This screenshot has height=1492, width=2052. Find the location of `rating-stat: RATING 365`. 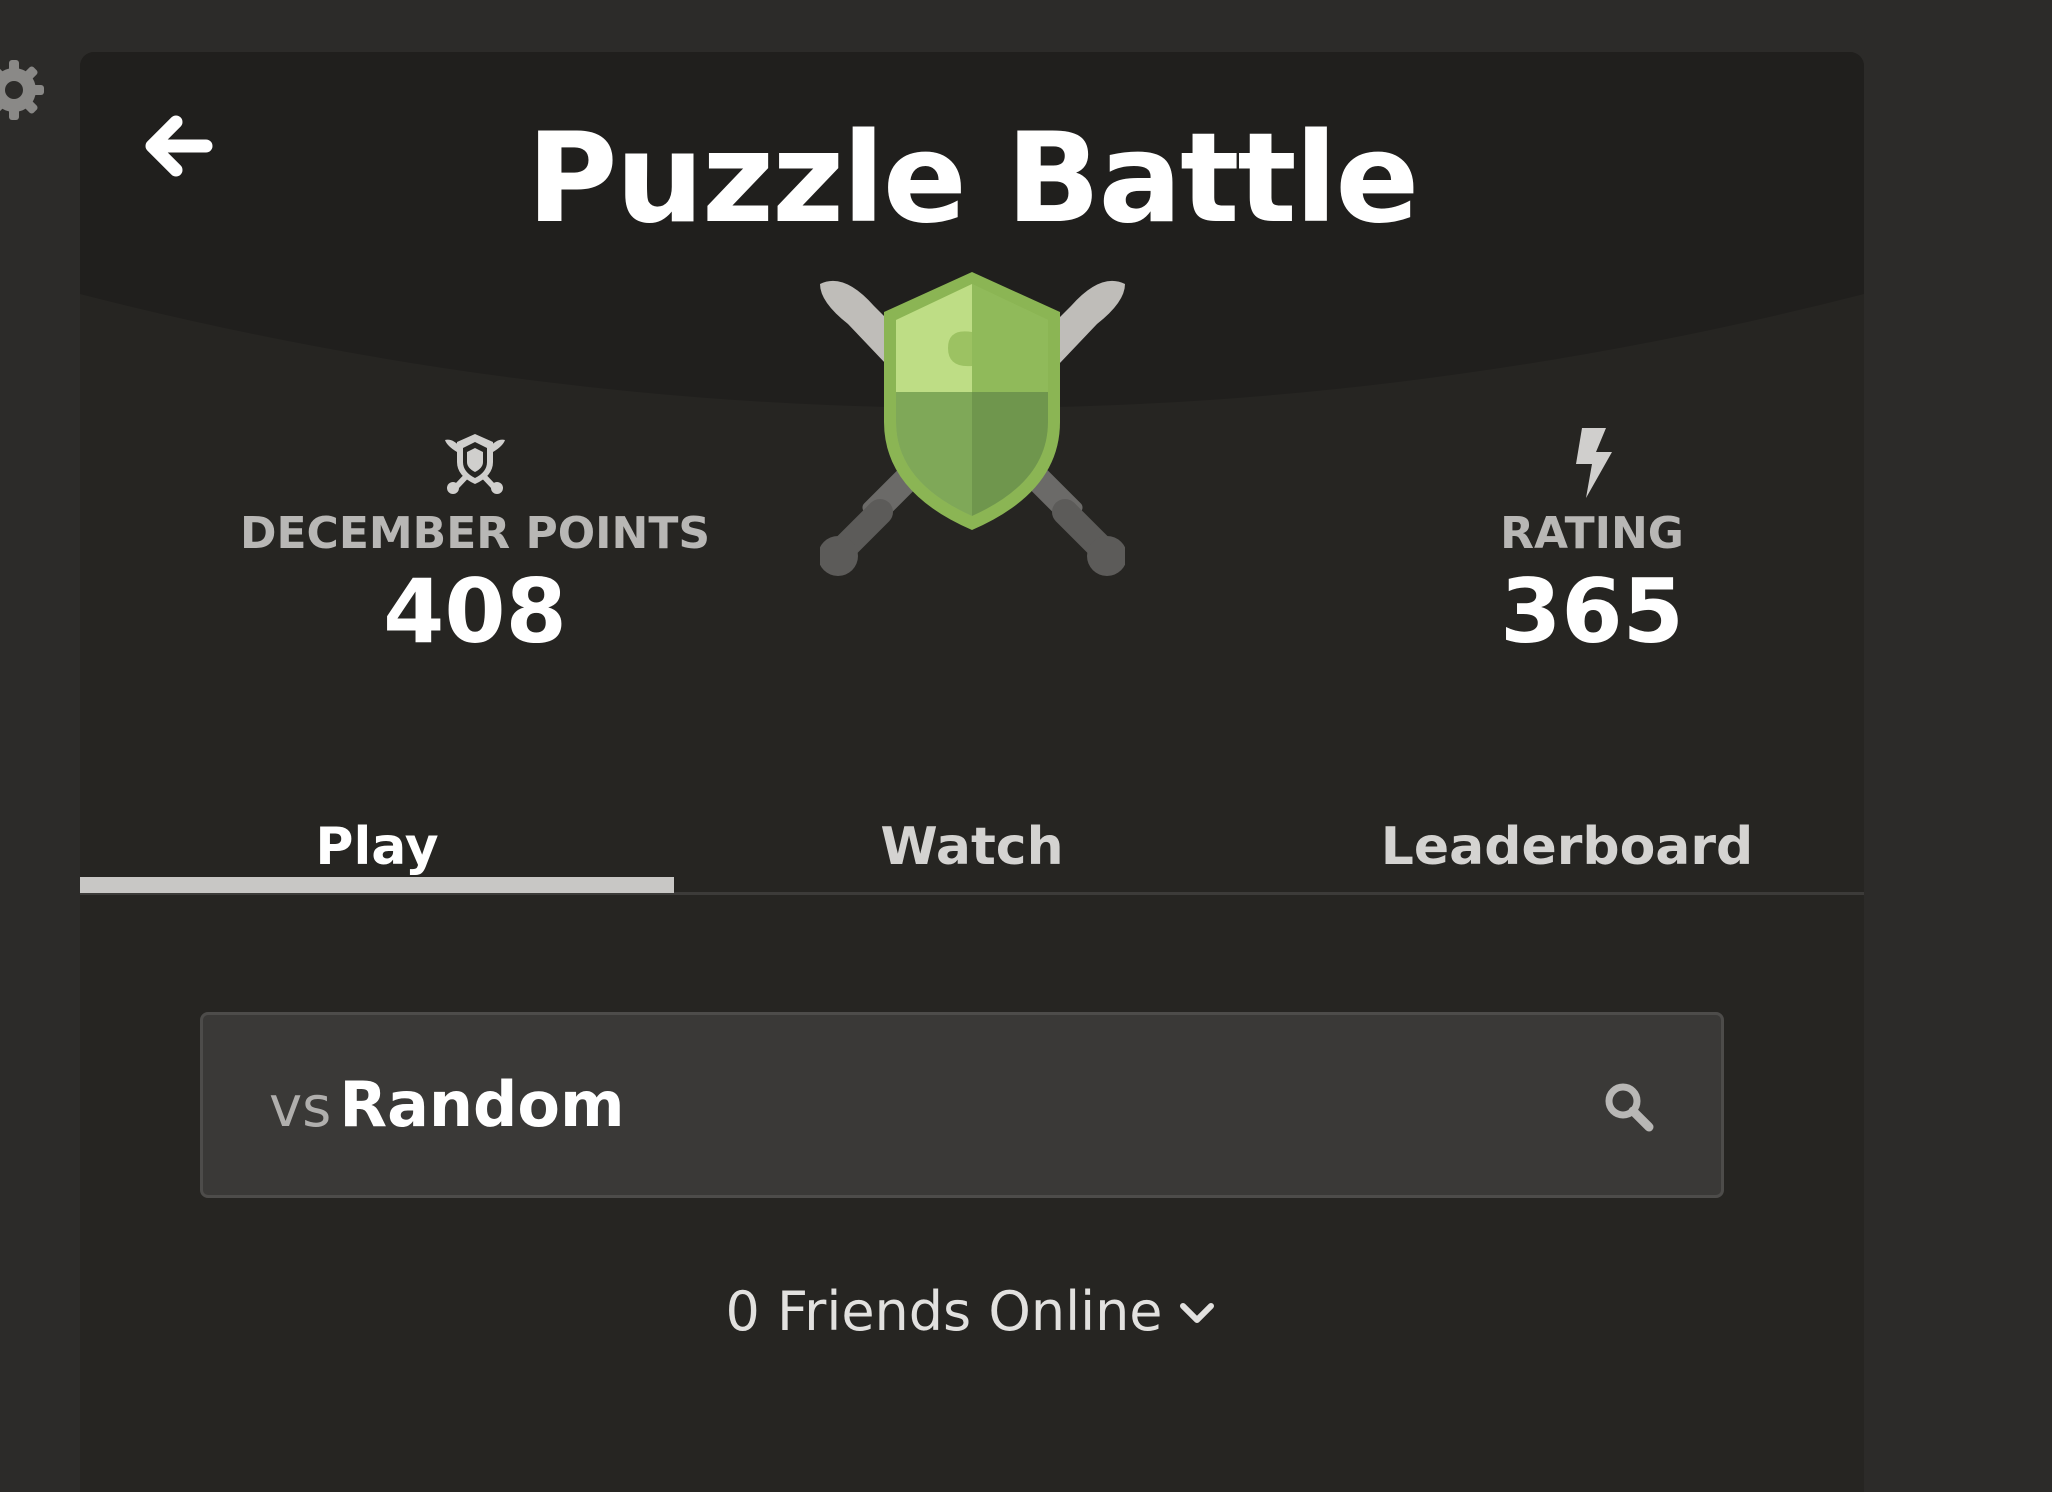

rating-stat: RATING 365 is located at coordinates (1578, 543).